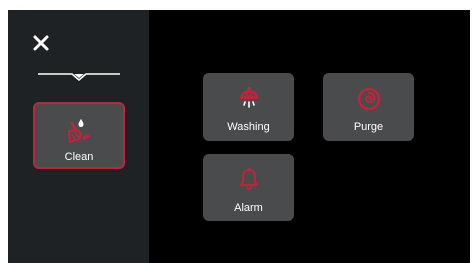  I want to click on clean-button: Clean, so click(79, 135).